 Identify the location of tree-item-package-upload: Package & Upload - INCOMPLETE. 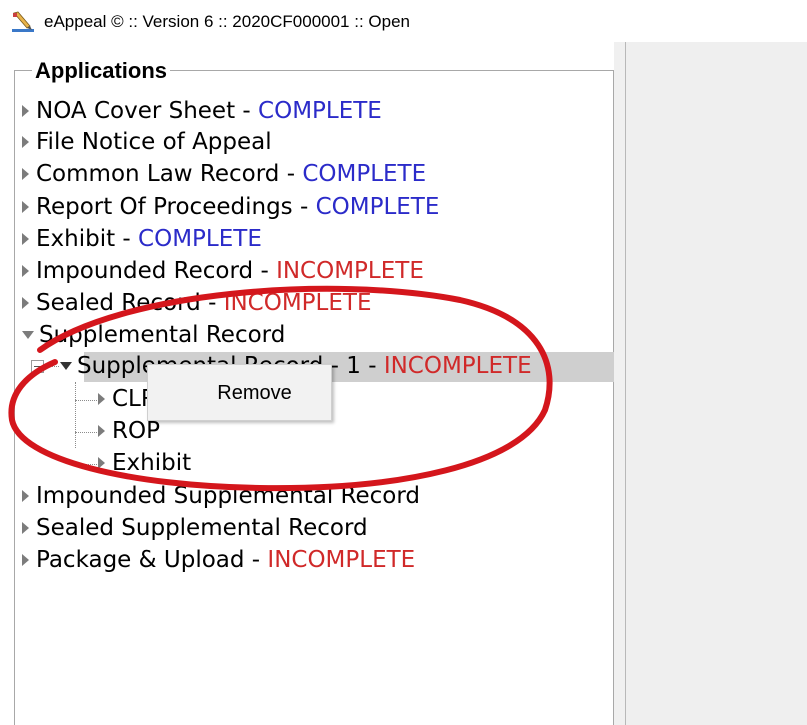
(218, 560).